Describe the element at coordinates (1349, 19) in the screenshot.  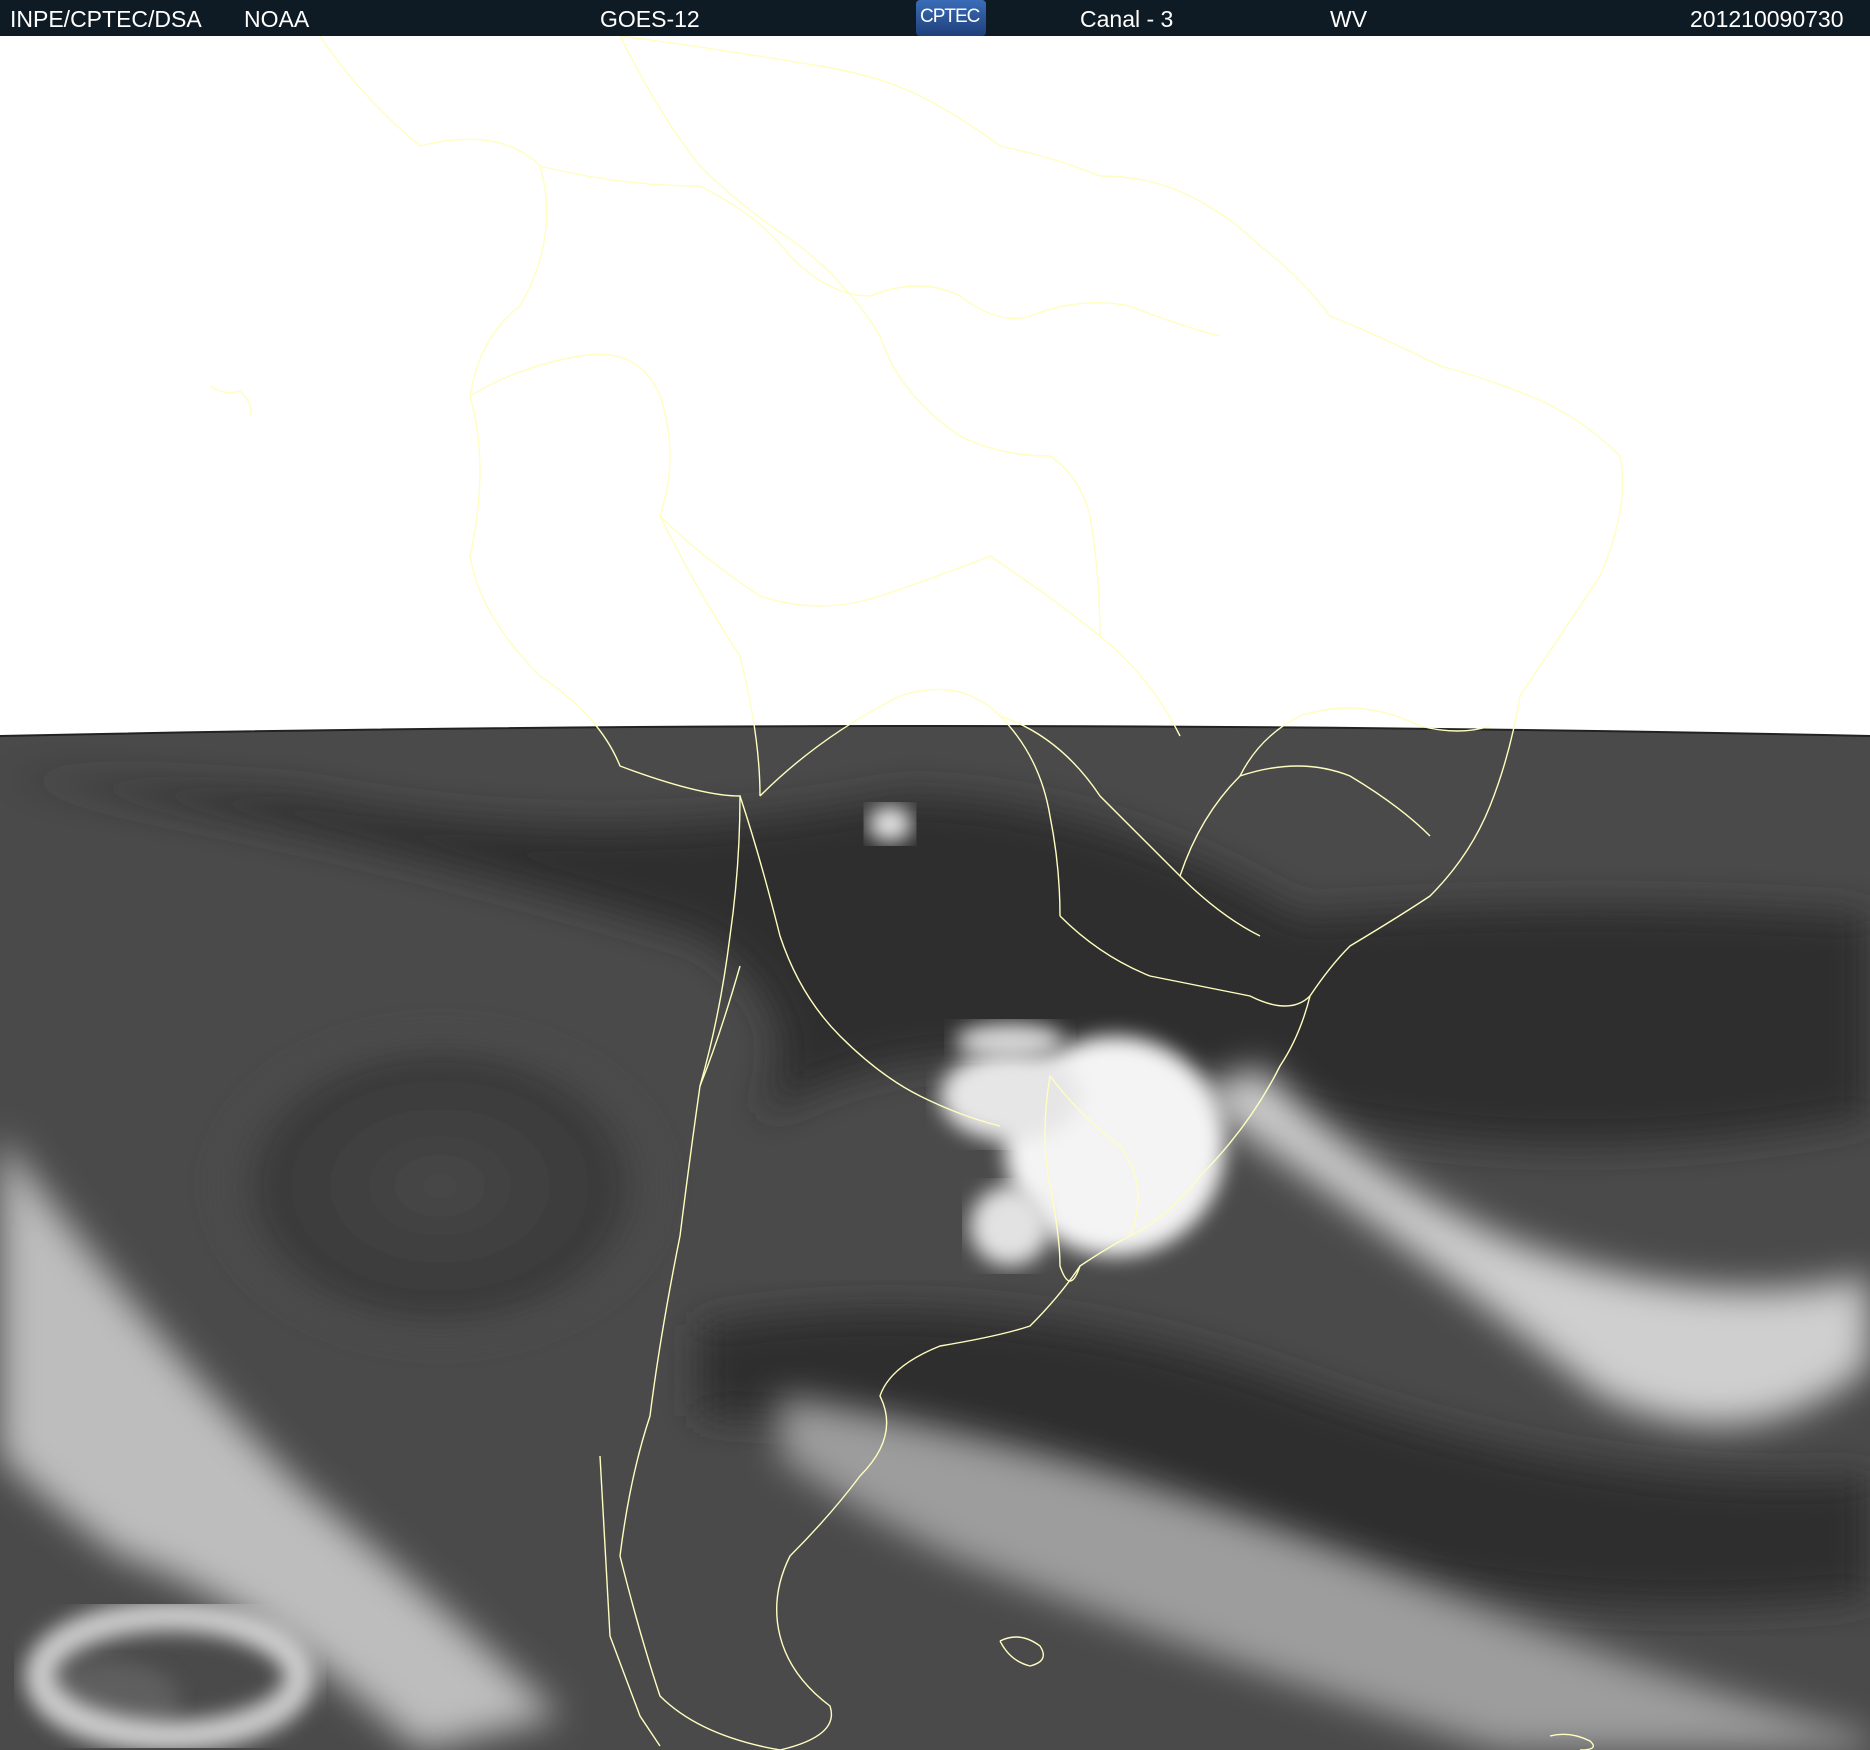
I see `band-label: WV` at that location.